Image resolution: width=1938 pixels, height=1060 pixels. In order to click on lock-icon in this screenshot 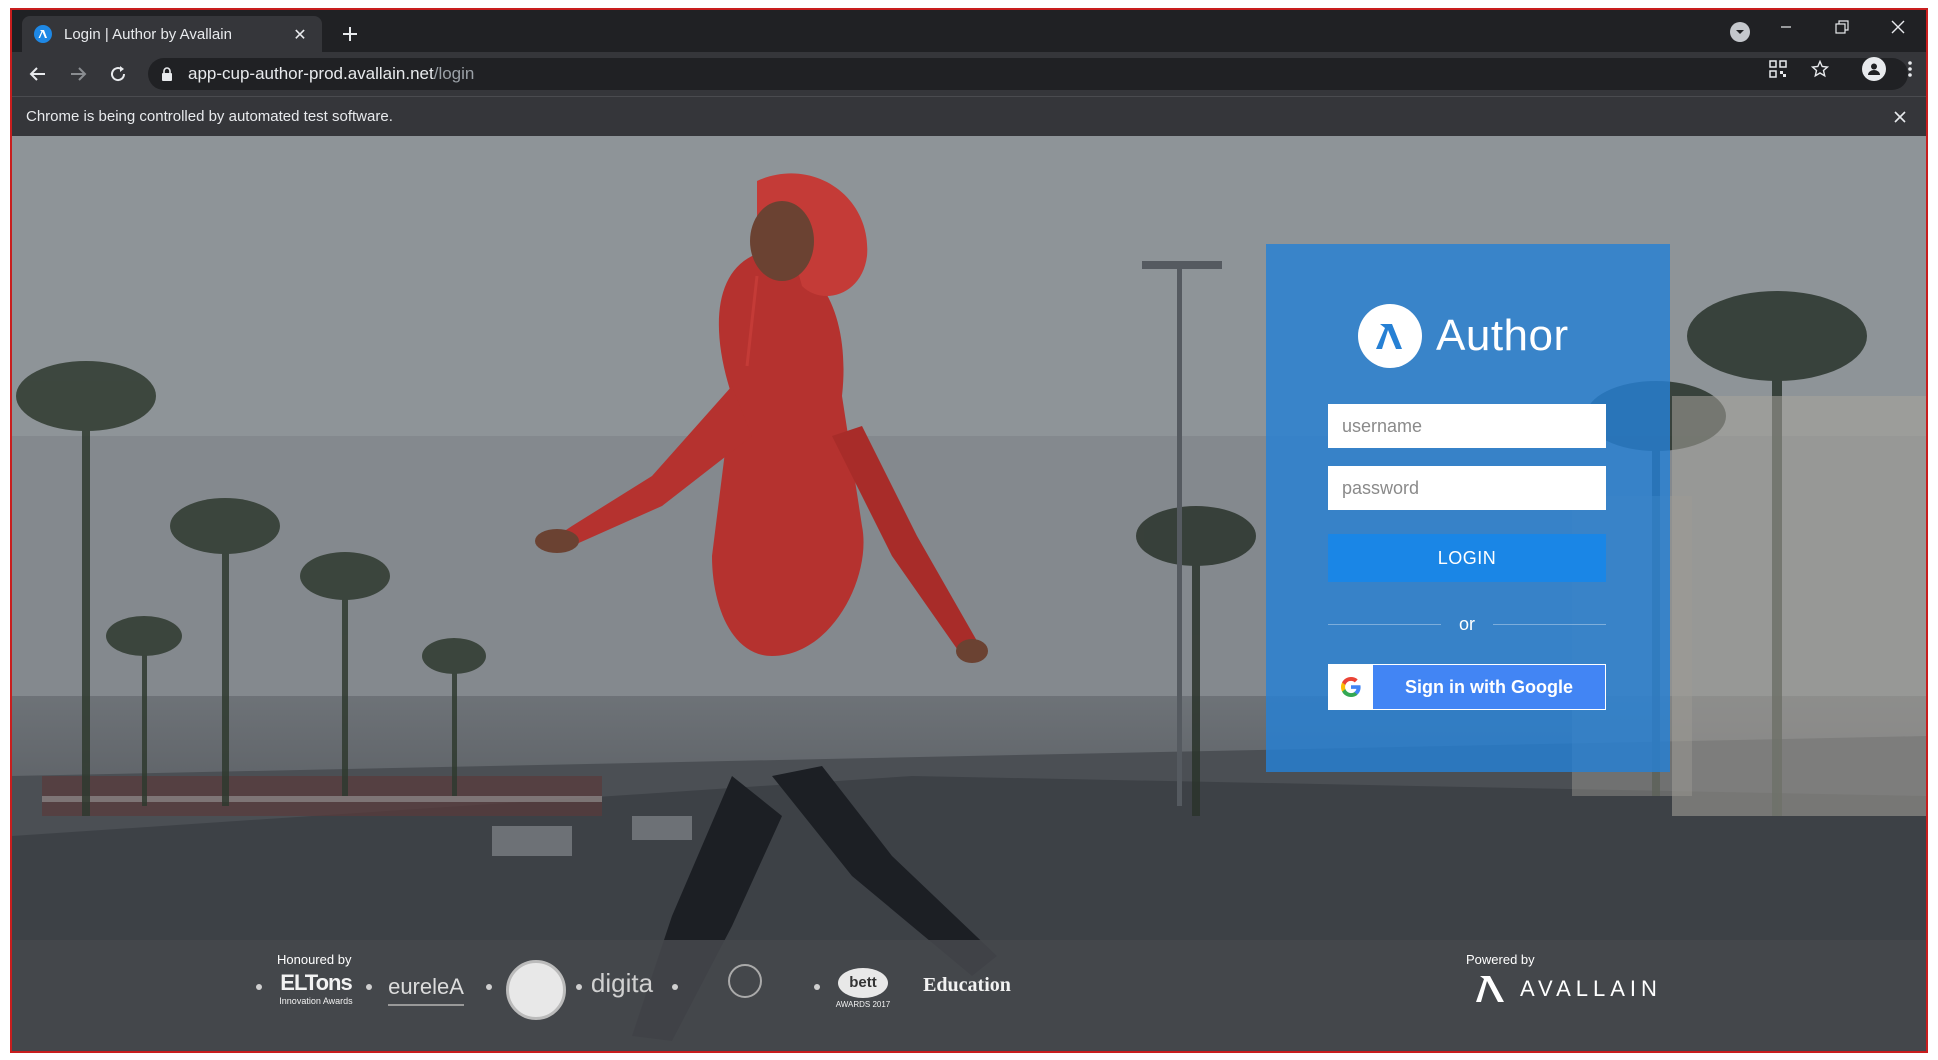, I will do `click(167, 74)`.